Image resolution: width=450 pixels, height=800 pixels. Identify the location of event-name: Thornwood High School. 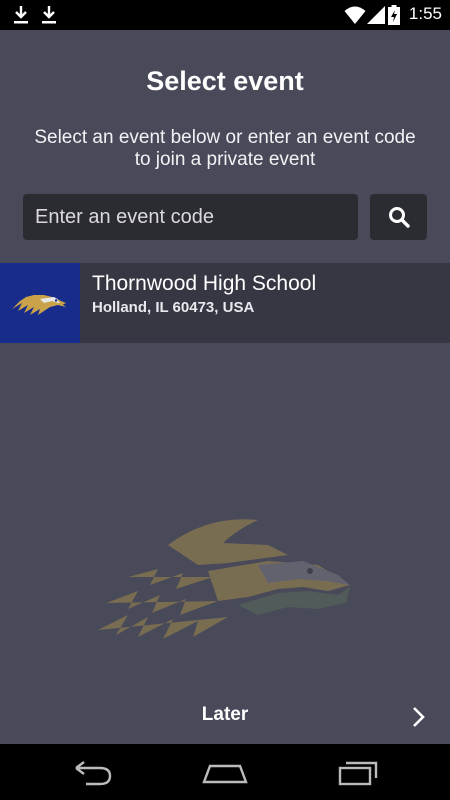
(204, 283).